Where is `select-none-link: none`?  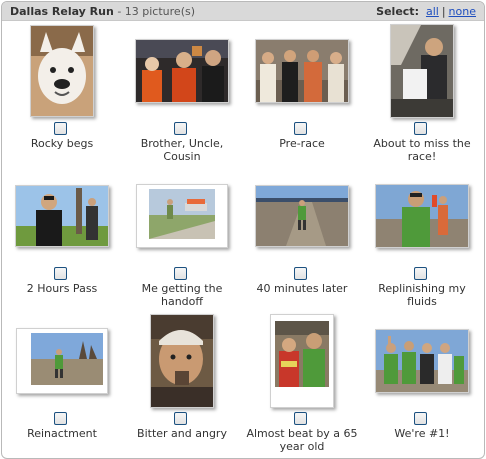 select-none-link: none is located at coordinates (462, 11).